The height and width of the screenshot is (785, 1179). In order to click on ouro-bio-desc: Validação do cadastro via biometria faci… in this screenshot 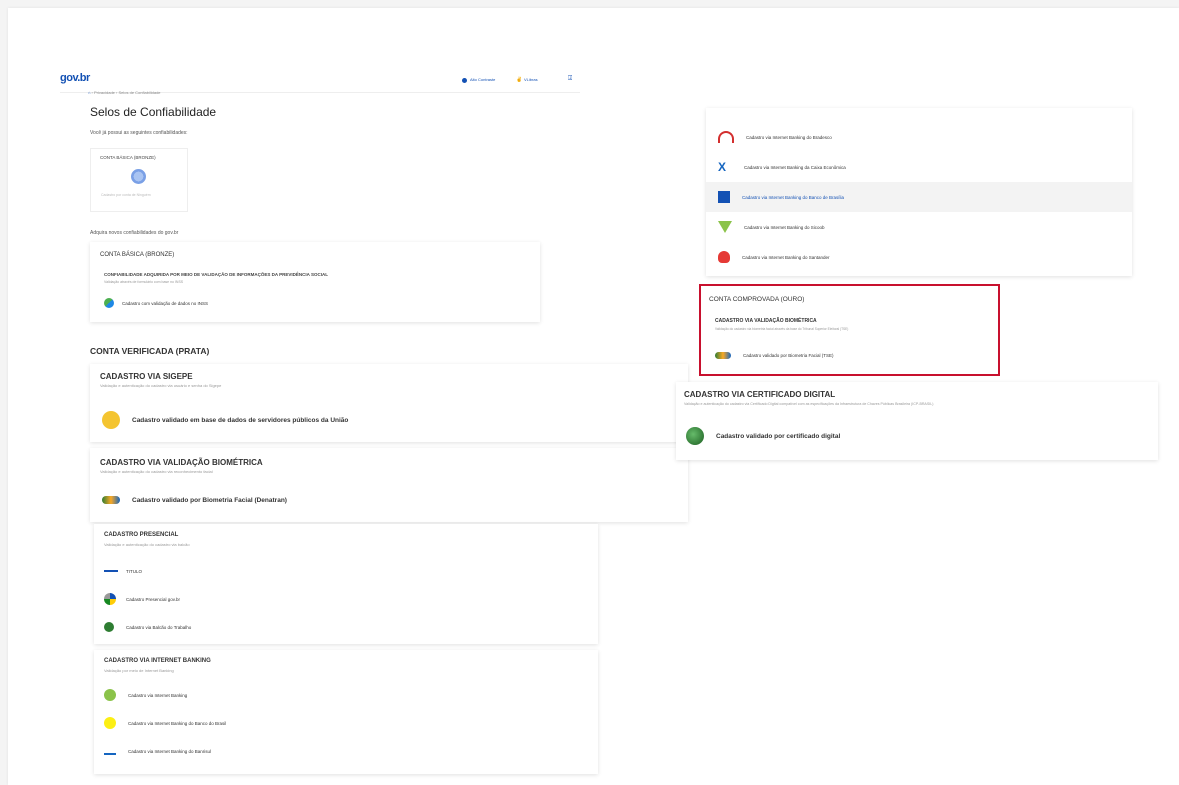, I will do `click(782, 329)`.